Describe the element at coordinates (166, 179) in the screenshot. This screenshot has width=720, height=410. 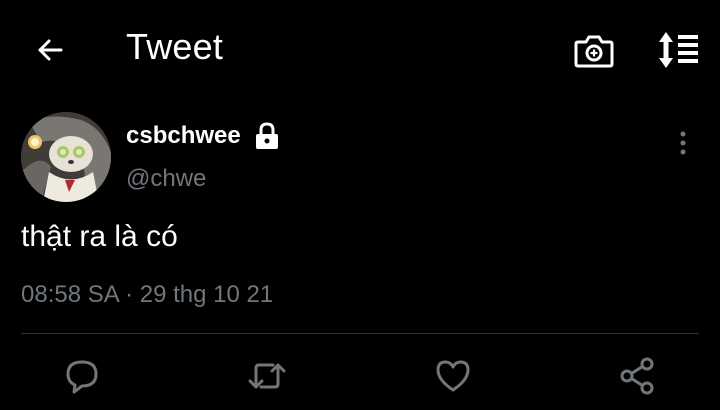
I see `user-handle: @chwe` at that location.